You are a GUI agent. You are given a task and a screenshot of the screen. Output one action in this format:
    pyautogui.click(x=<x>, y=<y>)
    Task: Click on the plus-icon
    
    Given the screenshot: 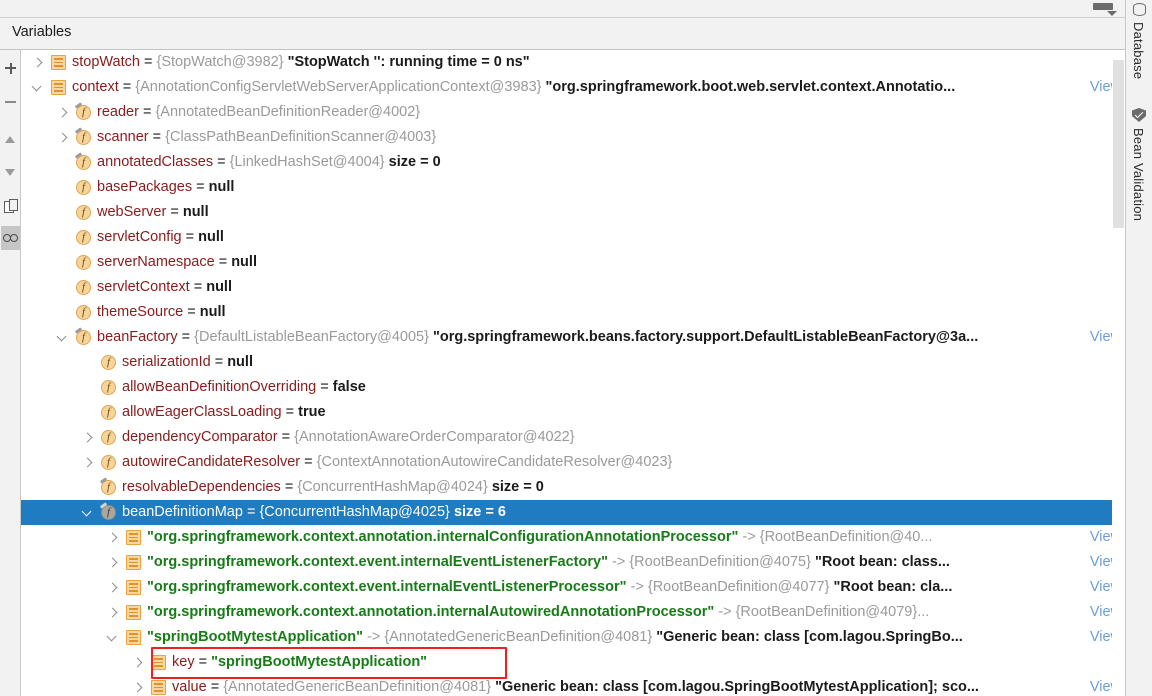 What is the action you would take?
    pyautogui.click(x=10, y=68)
    